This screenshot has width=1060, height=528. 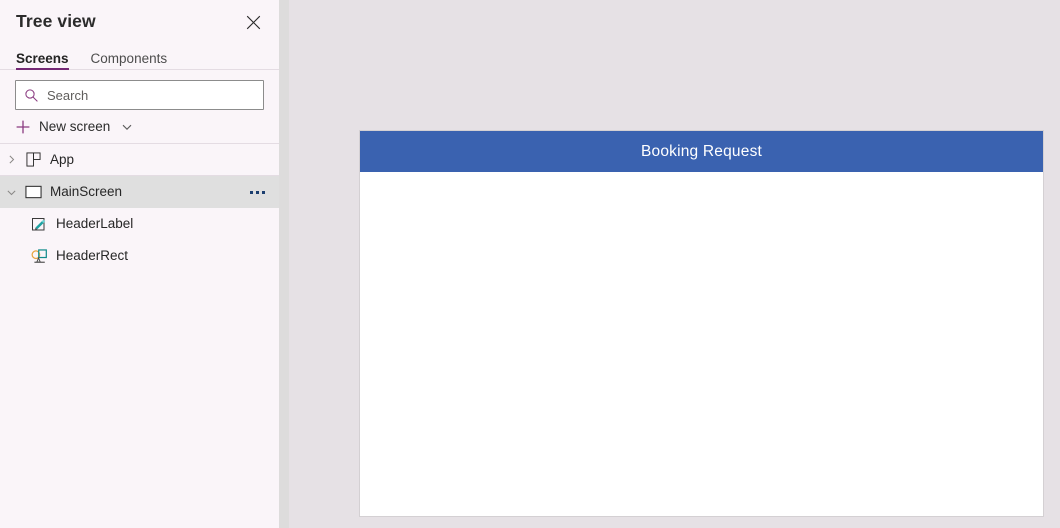 I want to click on close-button, so click(x=253, y=22).